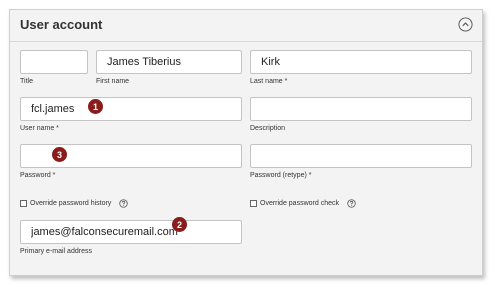 The height and width of the screenshot is (288, 496). What do you see at coordinates (23, 203) in the screenshot?
I see `override-history-checkbox` at bounding box center [23, 203].